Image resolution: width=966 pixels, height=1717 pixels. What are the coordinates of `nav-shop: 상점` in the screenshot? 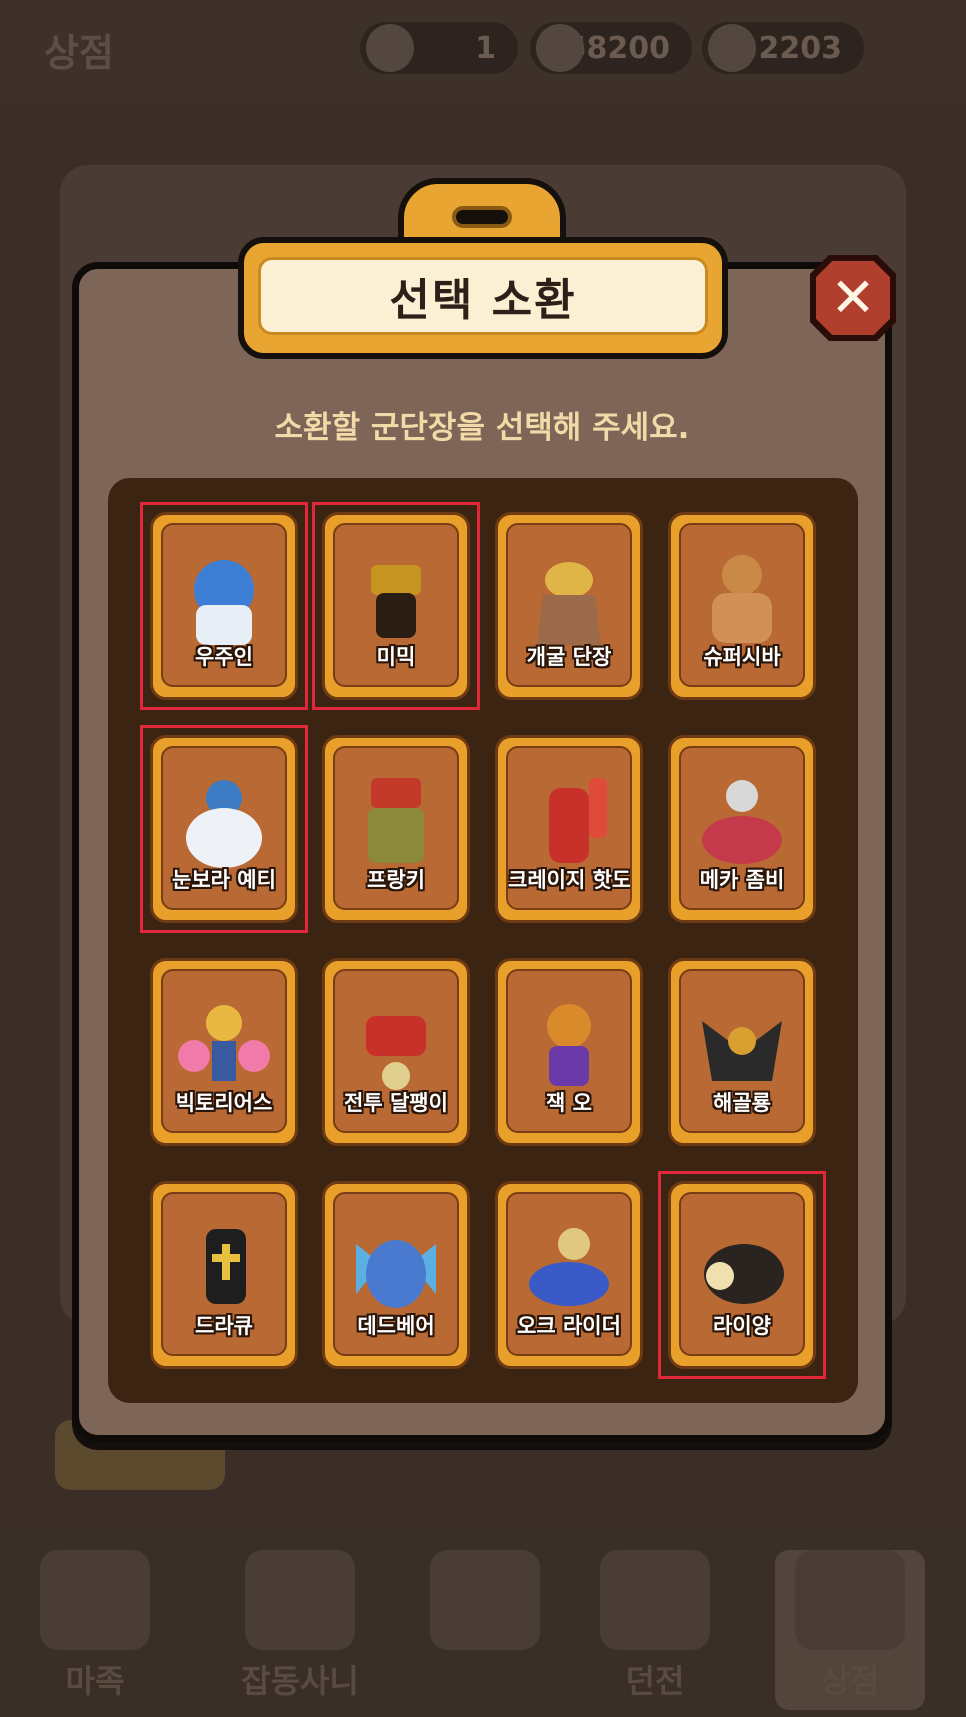 It's located at (850, 1630).